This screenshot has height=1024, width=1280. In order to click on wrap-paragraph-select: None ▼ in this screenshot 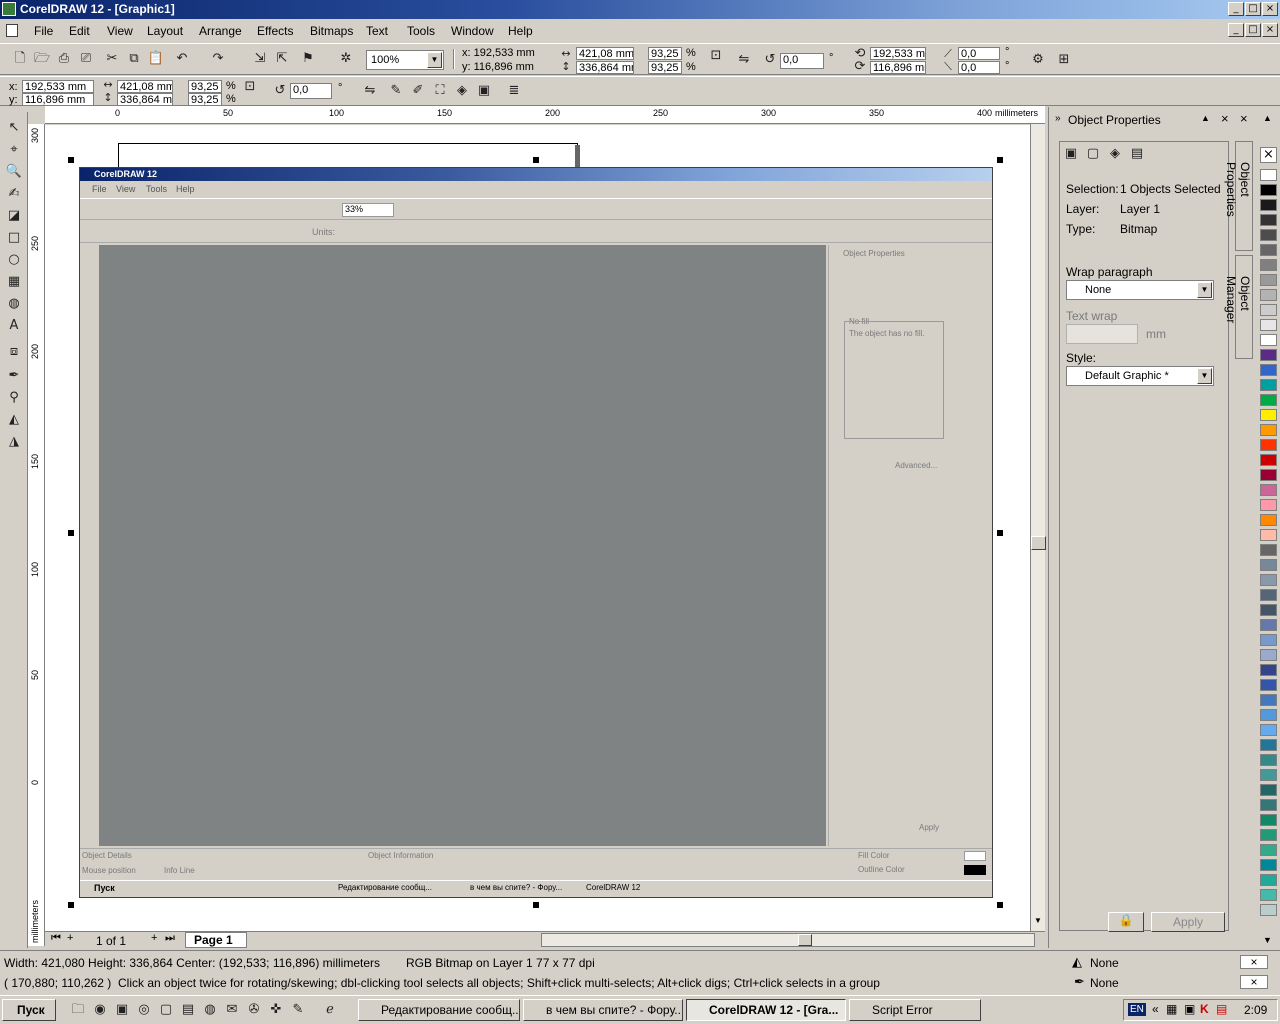, I will do `click(1140, 290)`.